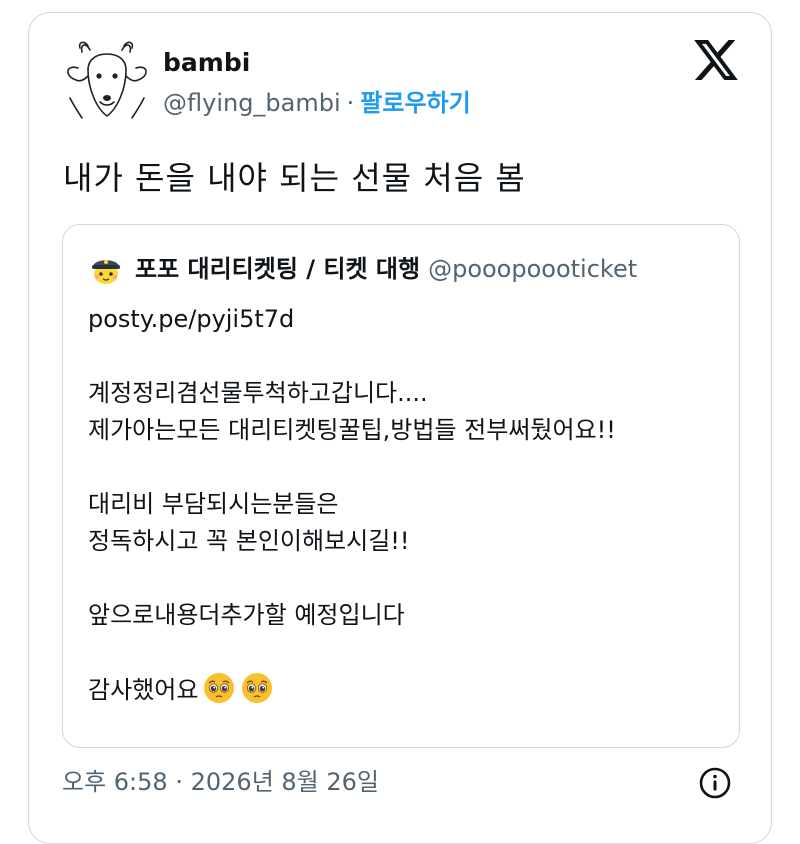 The image size is (800, 844). Describe the element at coordinates (352, 319) in the screenshot. I see `quoted-link: posty.pe/pyji5t7d` at that location.